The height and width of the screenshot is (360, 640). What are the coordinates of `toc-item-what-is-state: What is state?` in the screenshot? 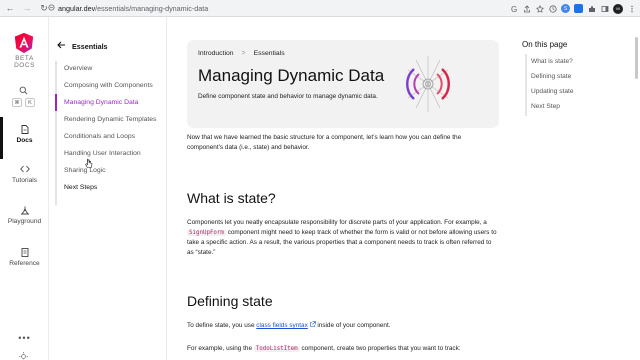 It's located at (552, 61).